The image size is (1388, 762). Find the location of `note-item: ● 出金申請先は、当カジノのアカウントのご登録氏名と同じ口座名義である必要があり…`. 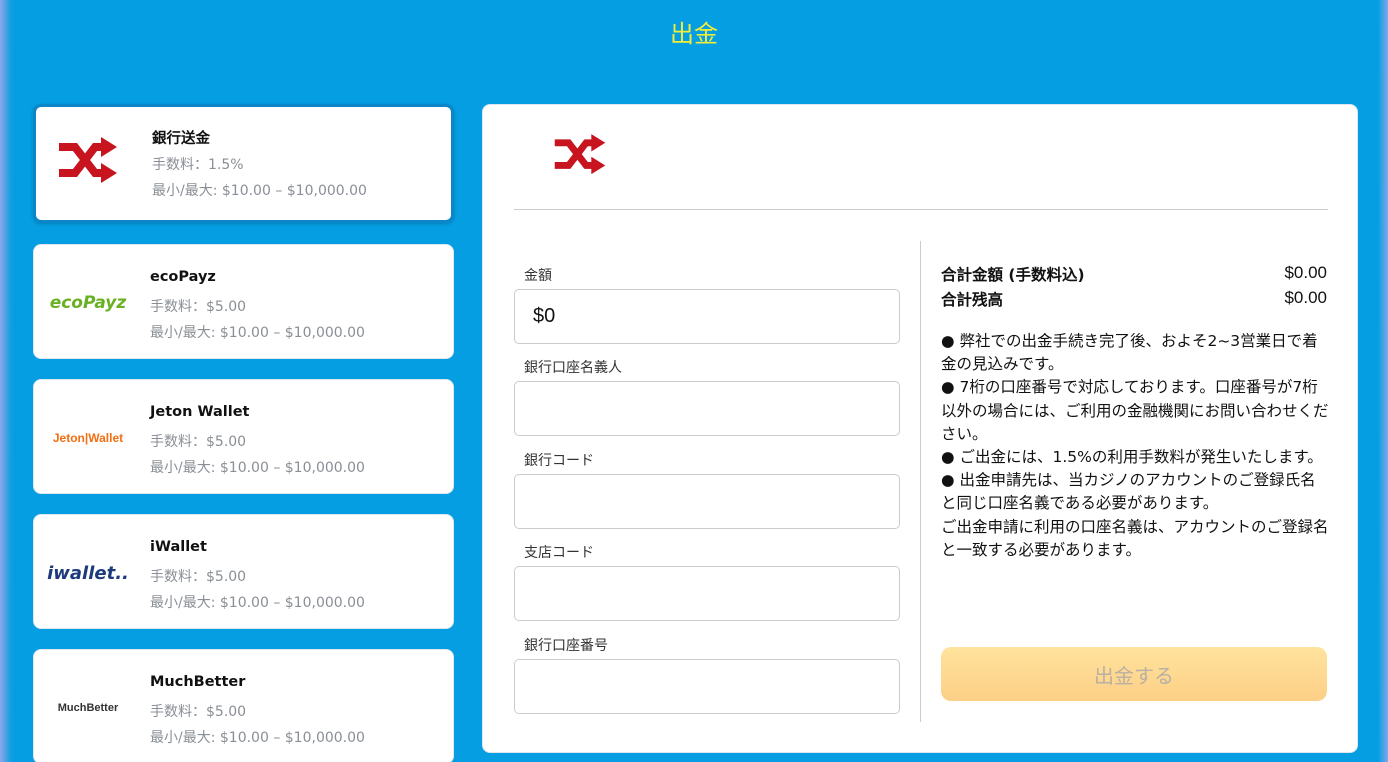

note-item: ● 出金申請先は、当カジノのアカウントのご登録氏名と同じ口座名義である必要があり… is located at coordinates (1128, 492).